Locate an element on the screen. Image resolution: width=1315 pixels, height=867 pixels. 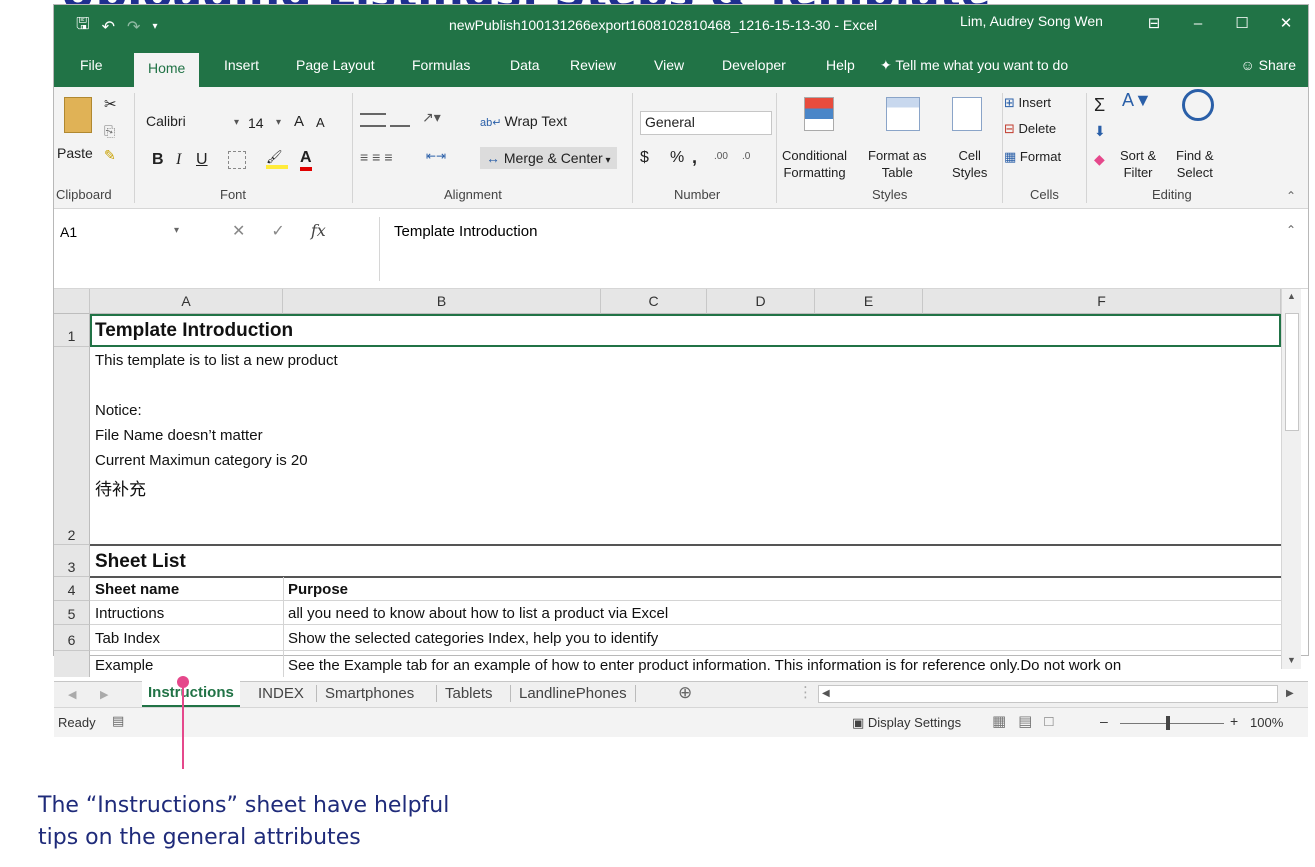
delete-cells-button: ⊟ Delete is located at coordinates (1030, 129).